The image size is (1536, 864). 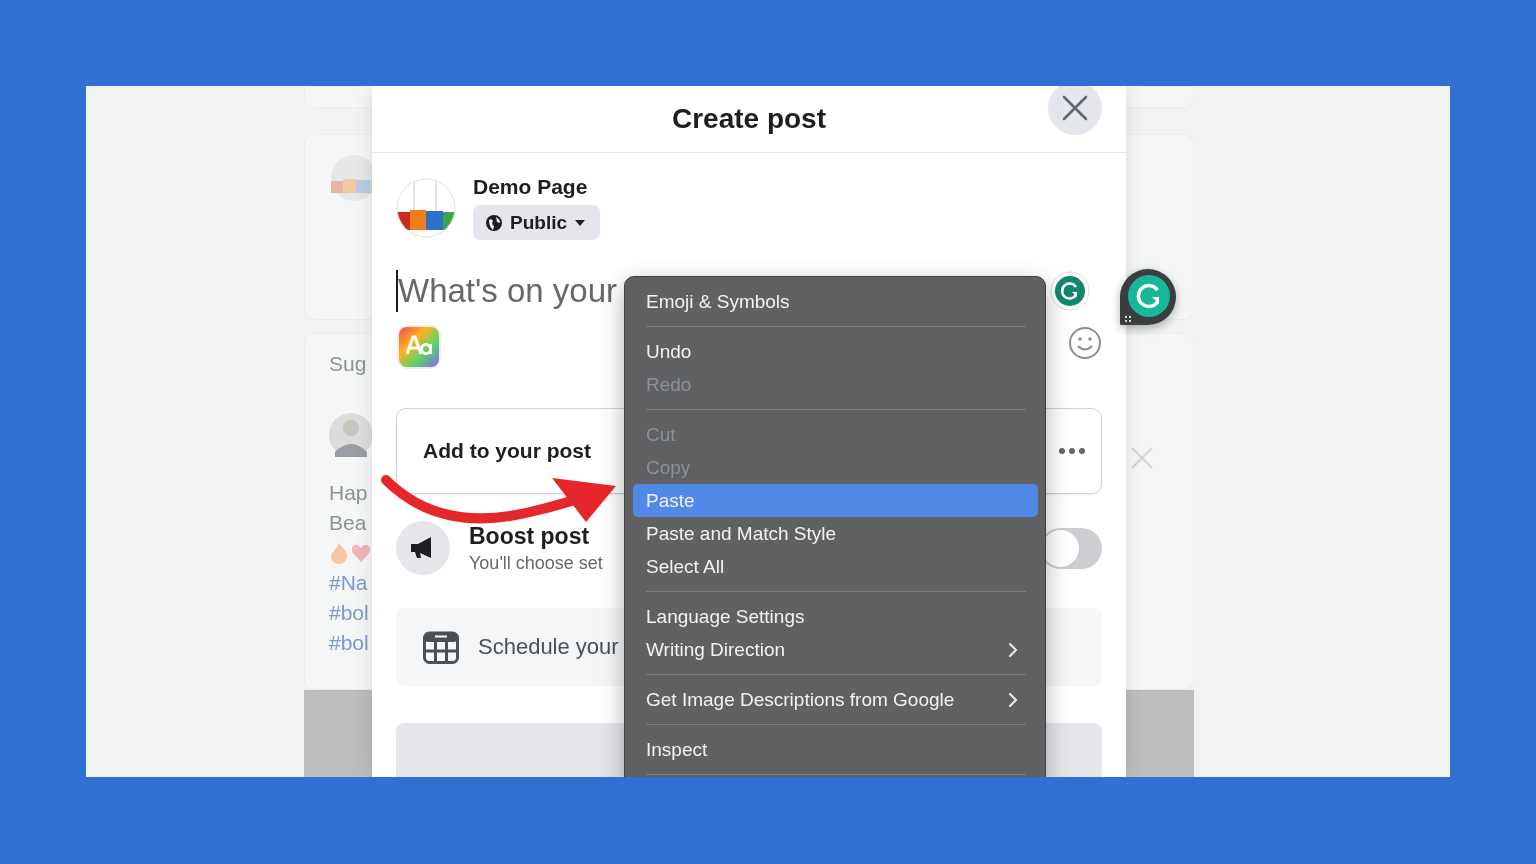 What do you see at coordinates (835, 301) in the screenshot?
I see `menu-item: Emoji & Symbols` at bounding box center [835, 301].